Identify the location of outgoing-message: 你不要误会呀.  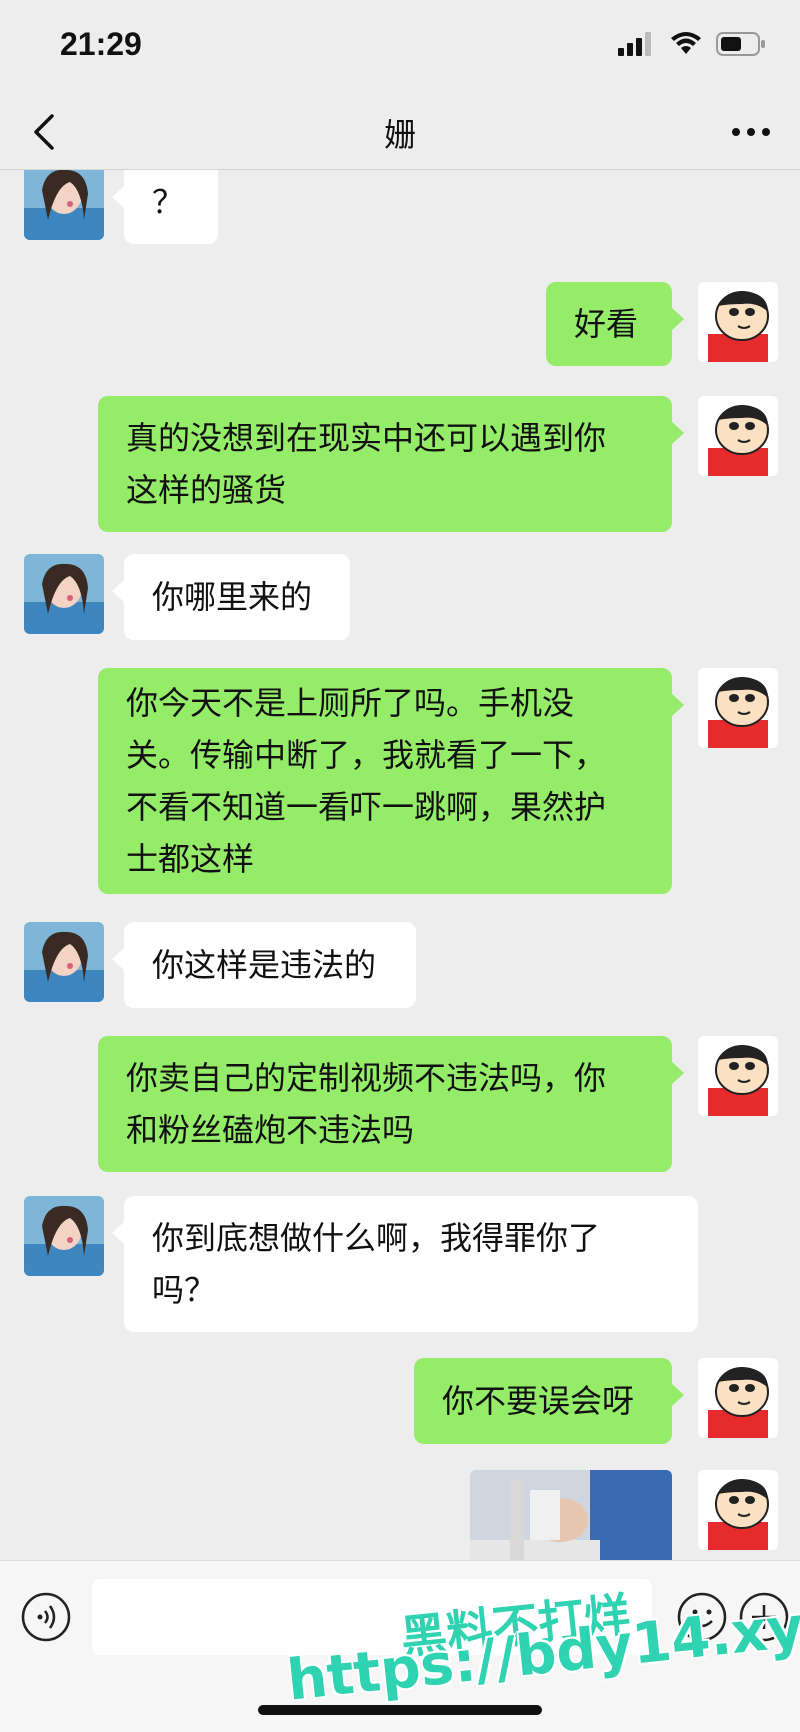
(549, 1401).